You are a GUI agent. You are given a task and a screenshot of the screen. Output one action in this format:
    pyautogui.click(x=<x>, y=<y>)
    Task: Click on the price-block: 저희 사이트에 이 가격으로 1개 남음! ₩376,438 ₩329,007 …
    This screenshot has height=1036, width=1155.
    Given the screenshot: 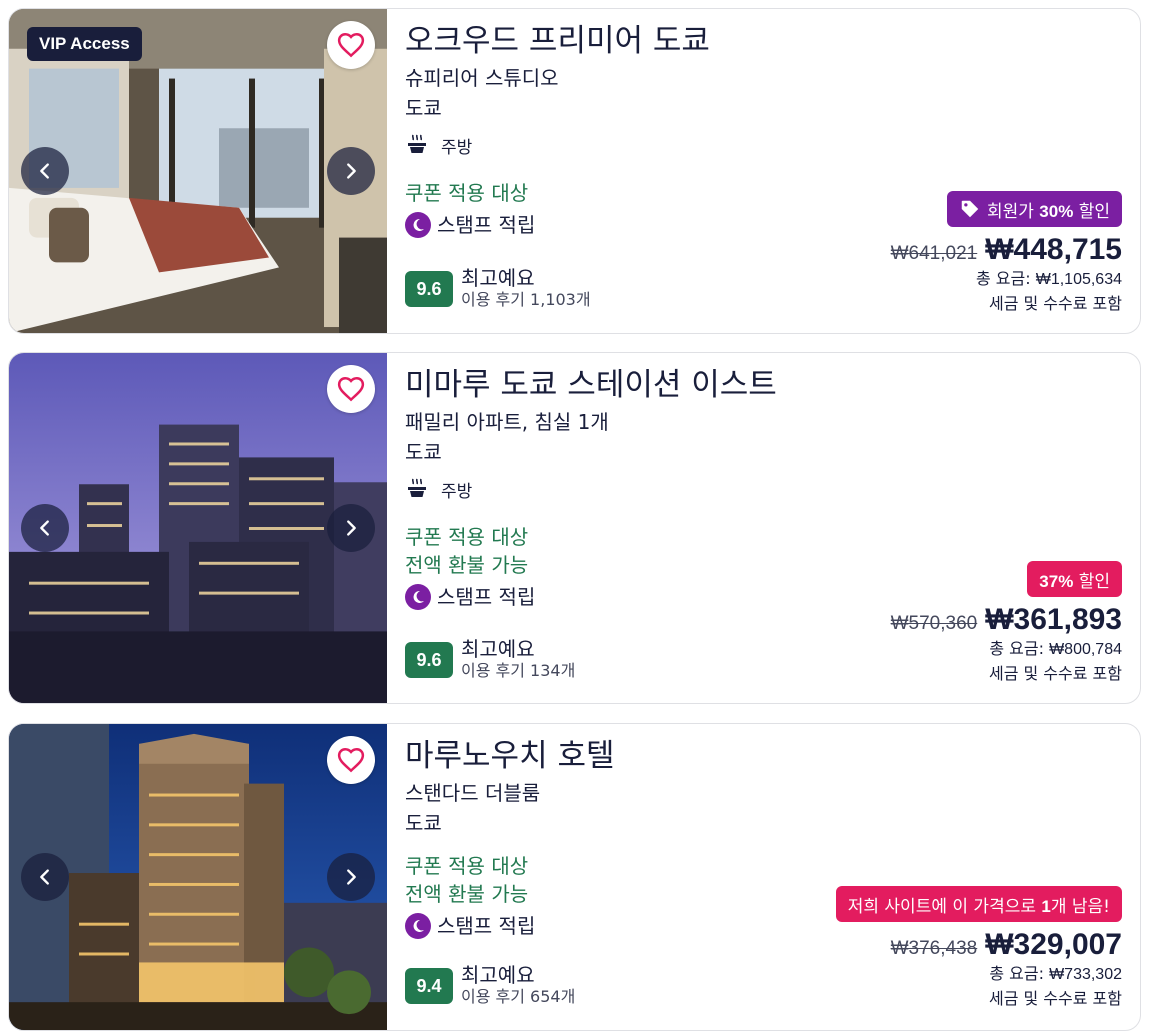 What is the action you would take?
    pyautogui.click(x=978, y=948)
    